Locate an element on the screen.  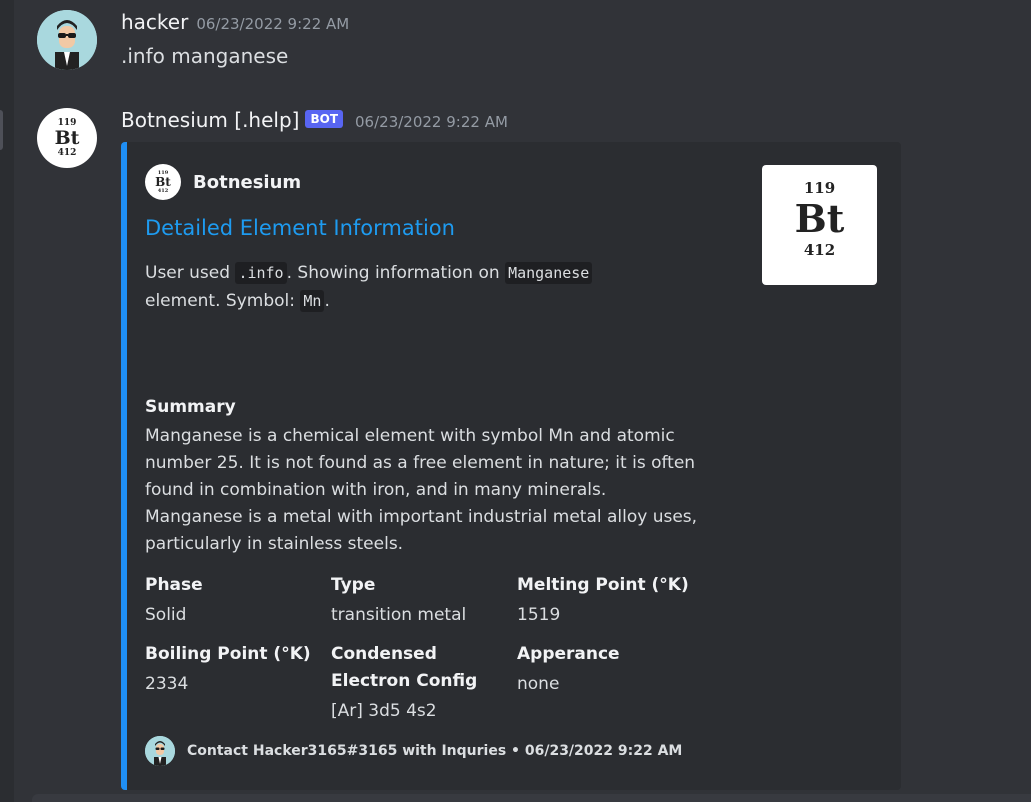
user-timestamp: 06/23/2022 9:22 AM is located at coordinates (273, 24).